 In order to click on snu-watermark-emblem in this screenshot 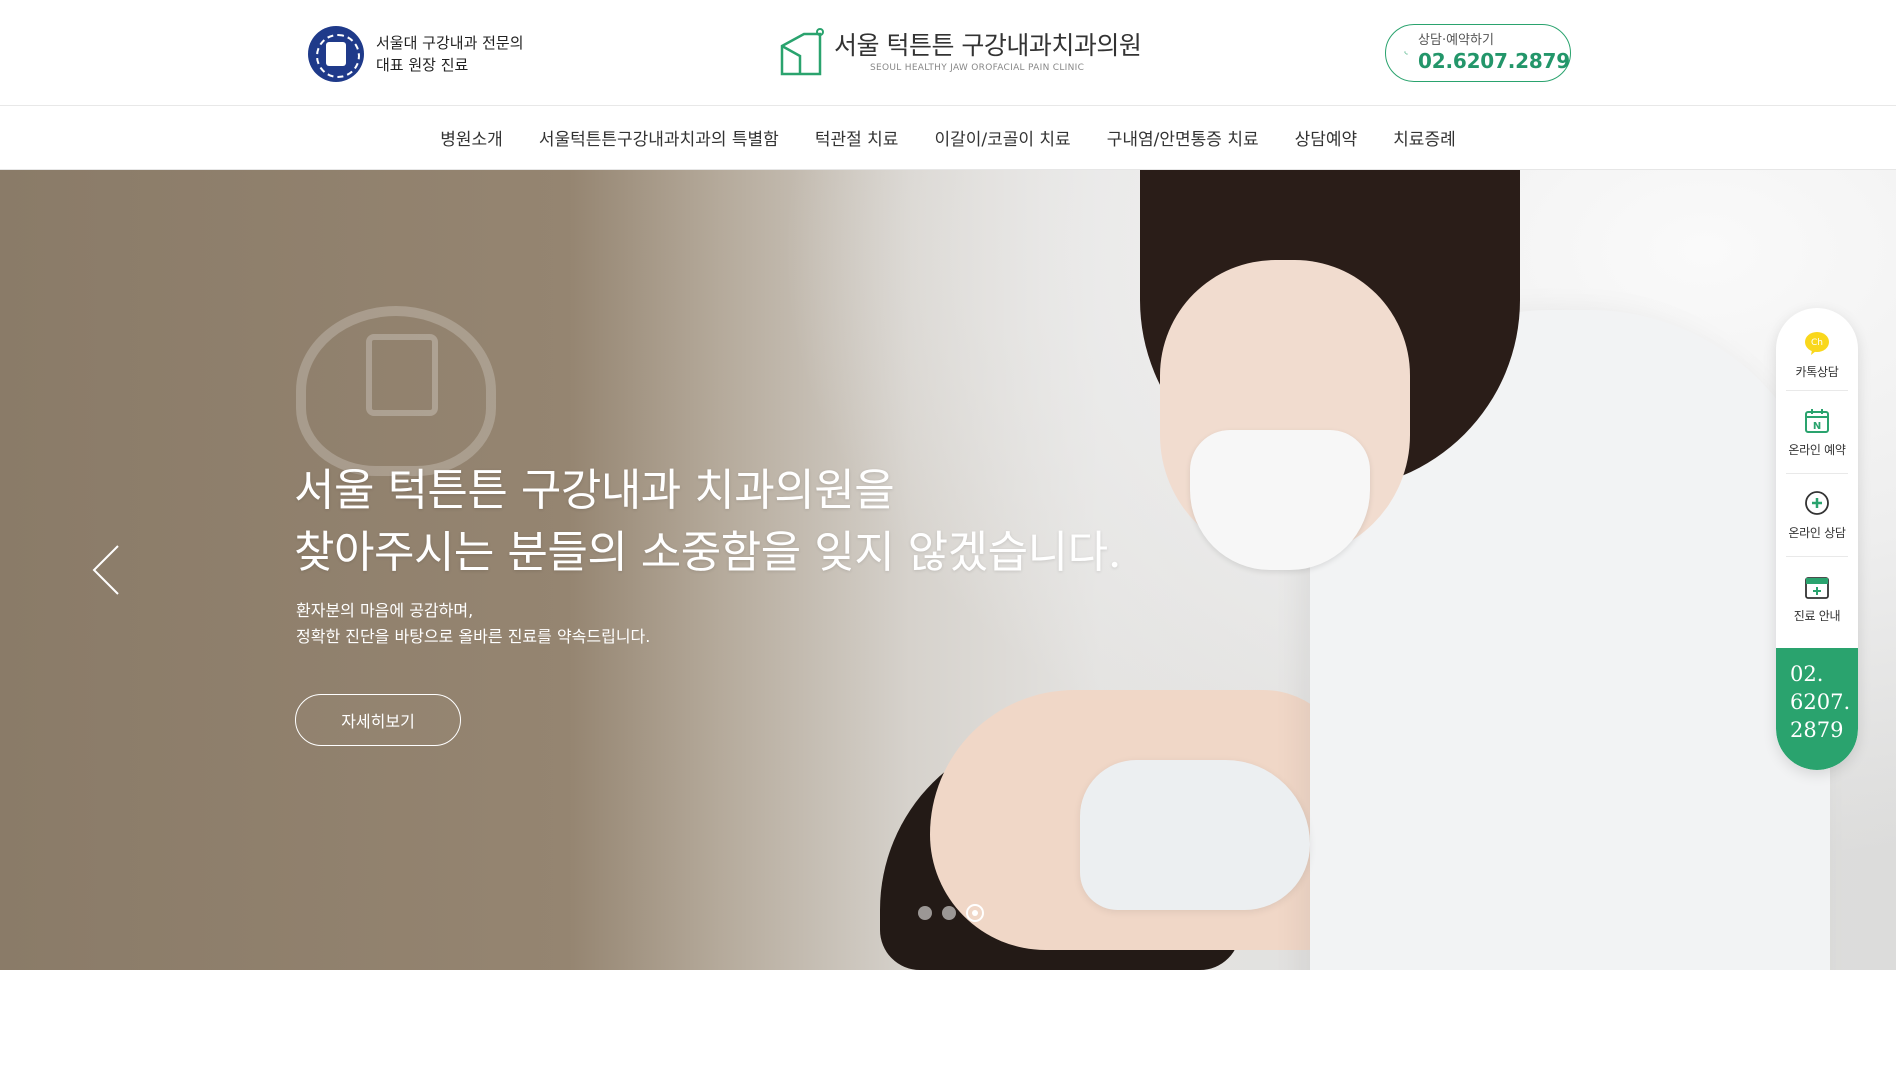, I will do `click(396, 391)`.